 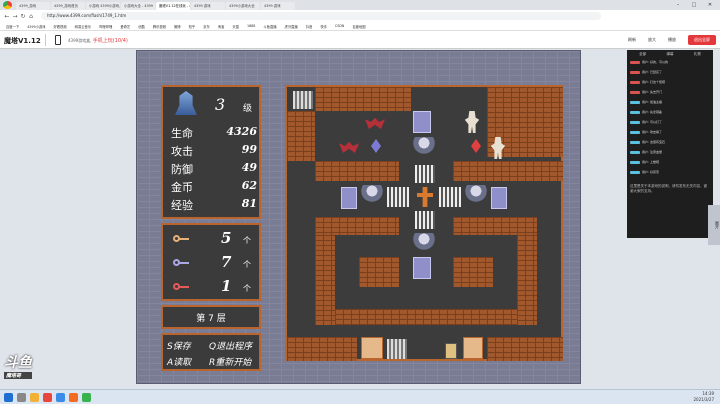 I want to click on key-count: 5, so click(x=226, y=238).